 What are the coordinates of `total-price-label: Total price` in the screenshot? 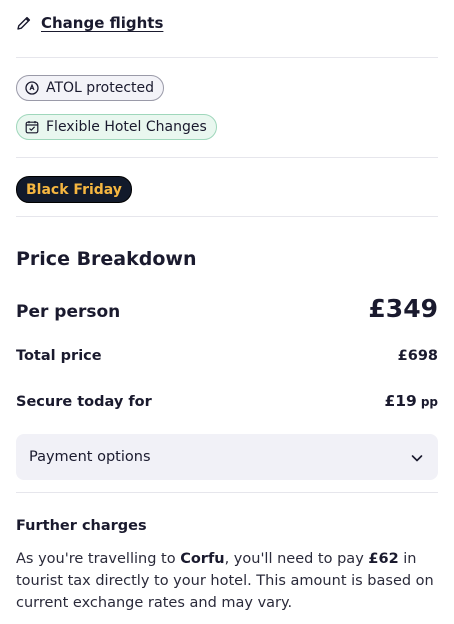 It's located at (59, 356).